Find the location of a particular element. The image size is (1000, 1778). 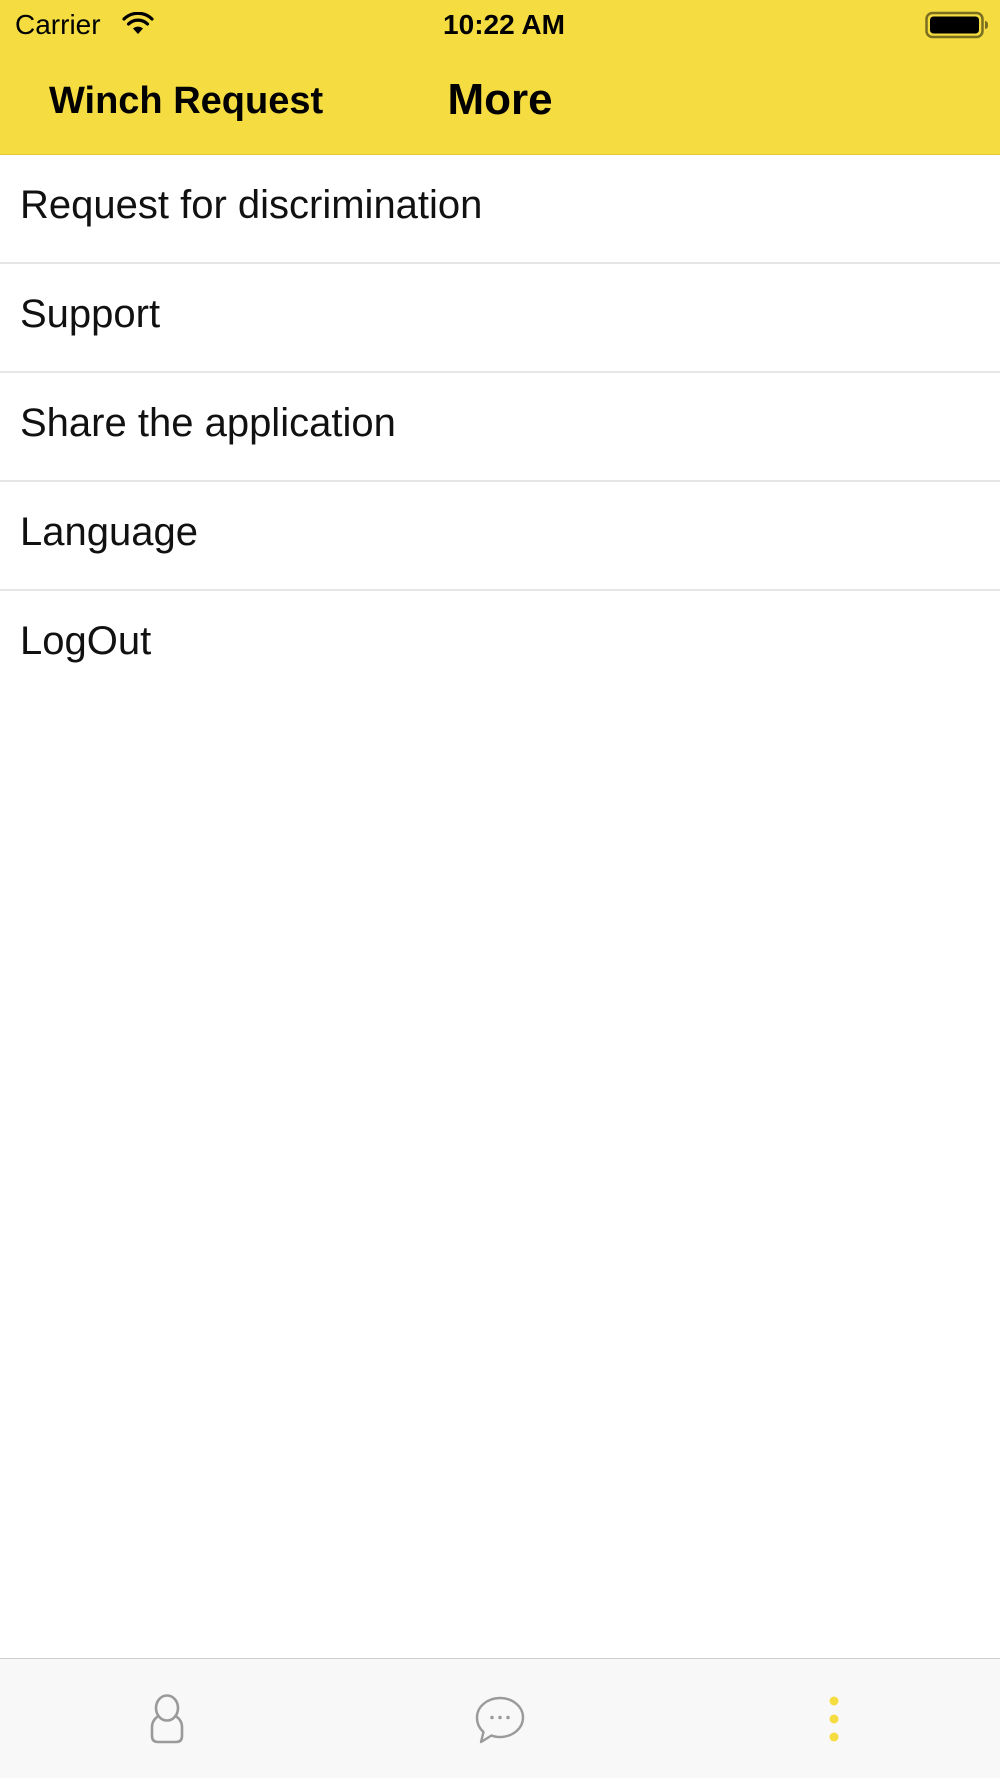

menu-item-logout: LogOut is located at coordinates (500, 645).